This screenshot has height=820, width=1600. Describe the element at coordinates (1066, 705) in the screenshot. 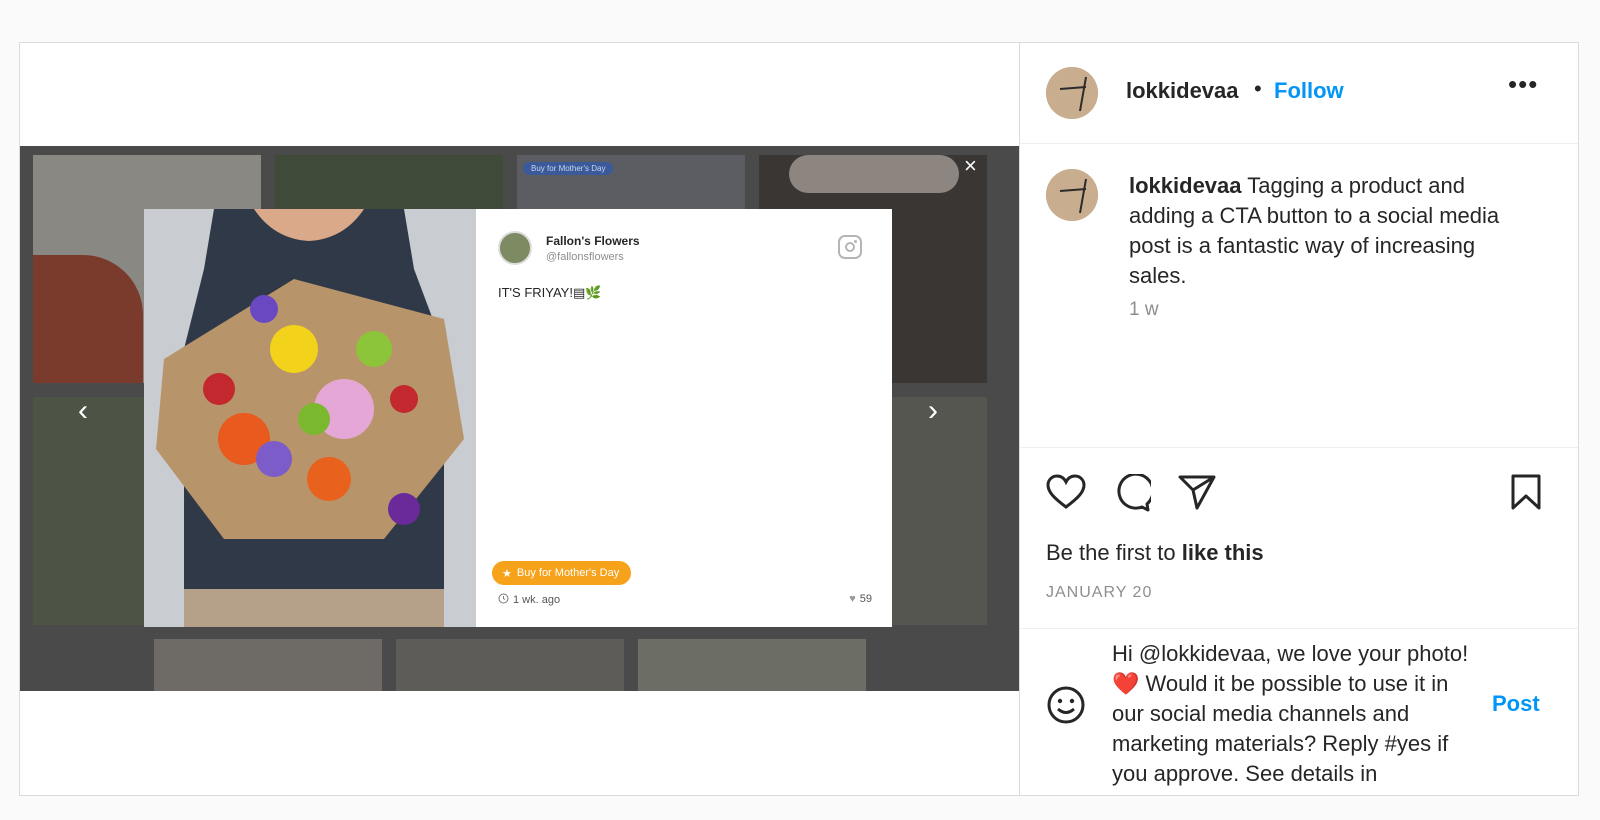

I see `emoji-icon` at that location.